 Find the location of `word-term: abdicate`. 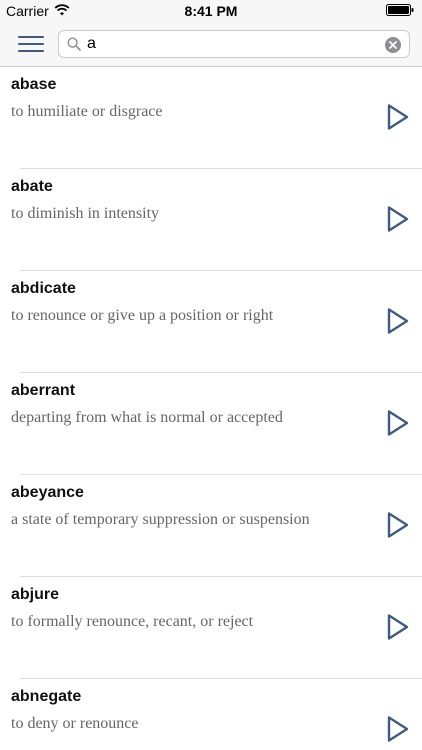

word-term: abdicate is located at coordinates (43, 288).